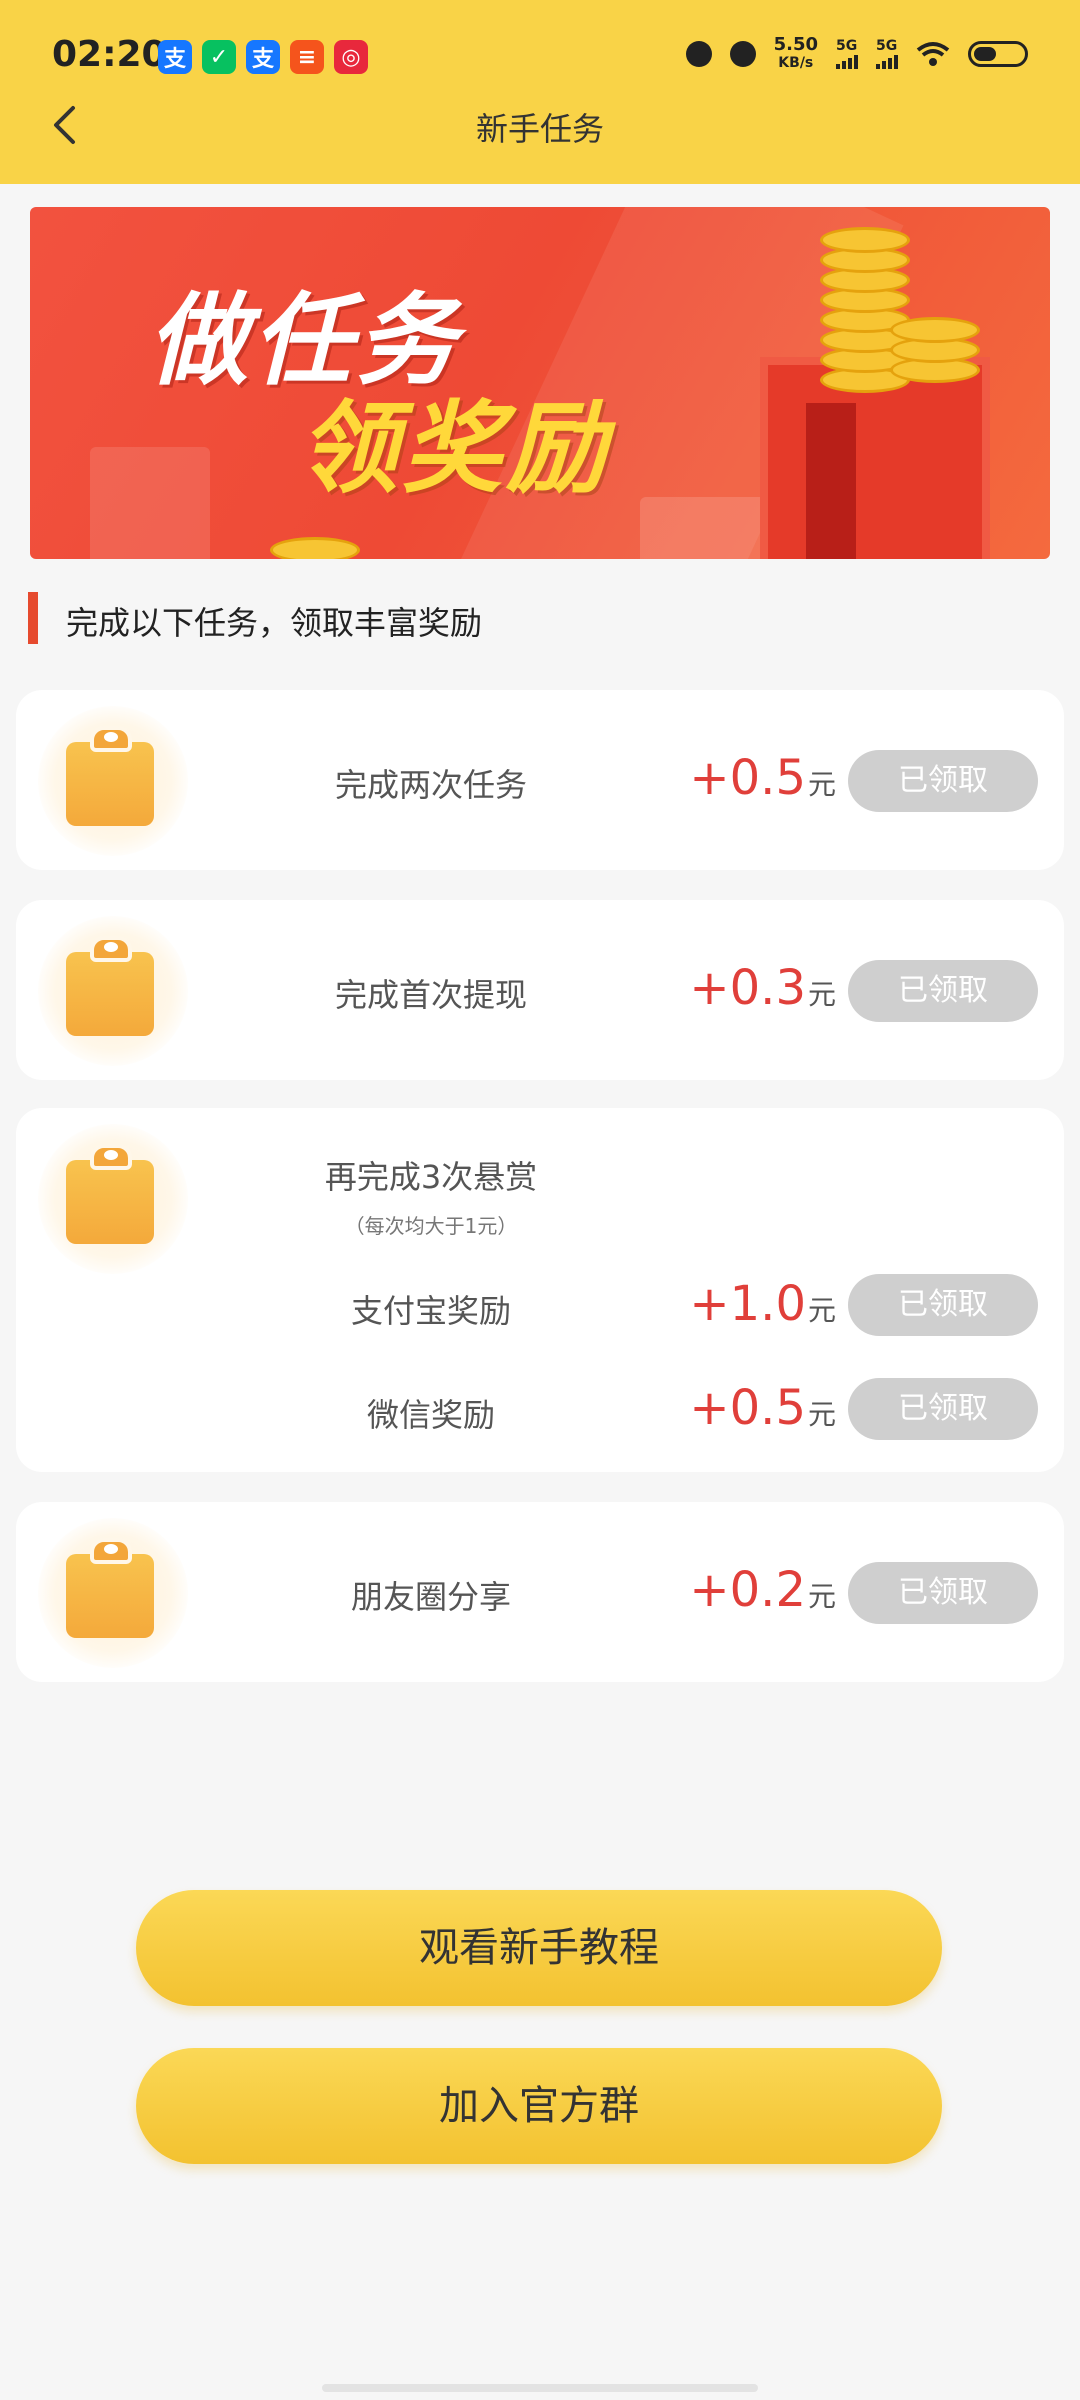 This screenshot has width=1080, height=2400. I want to click on task-label: 再完成3次悬赏, so click(431, 1177).